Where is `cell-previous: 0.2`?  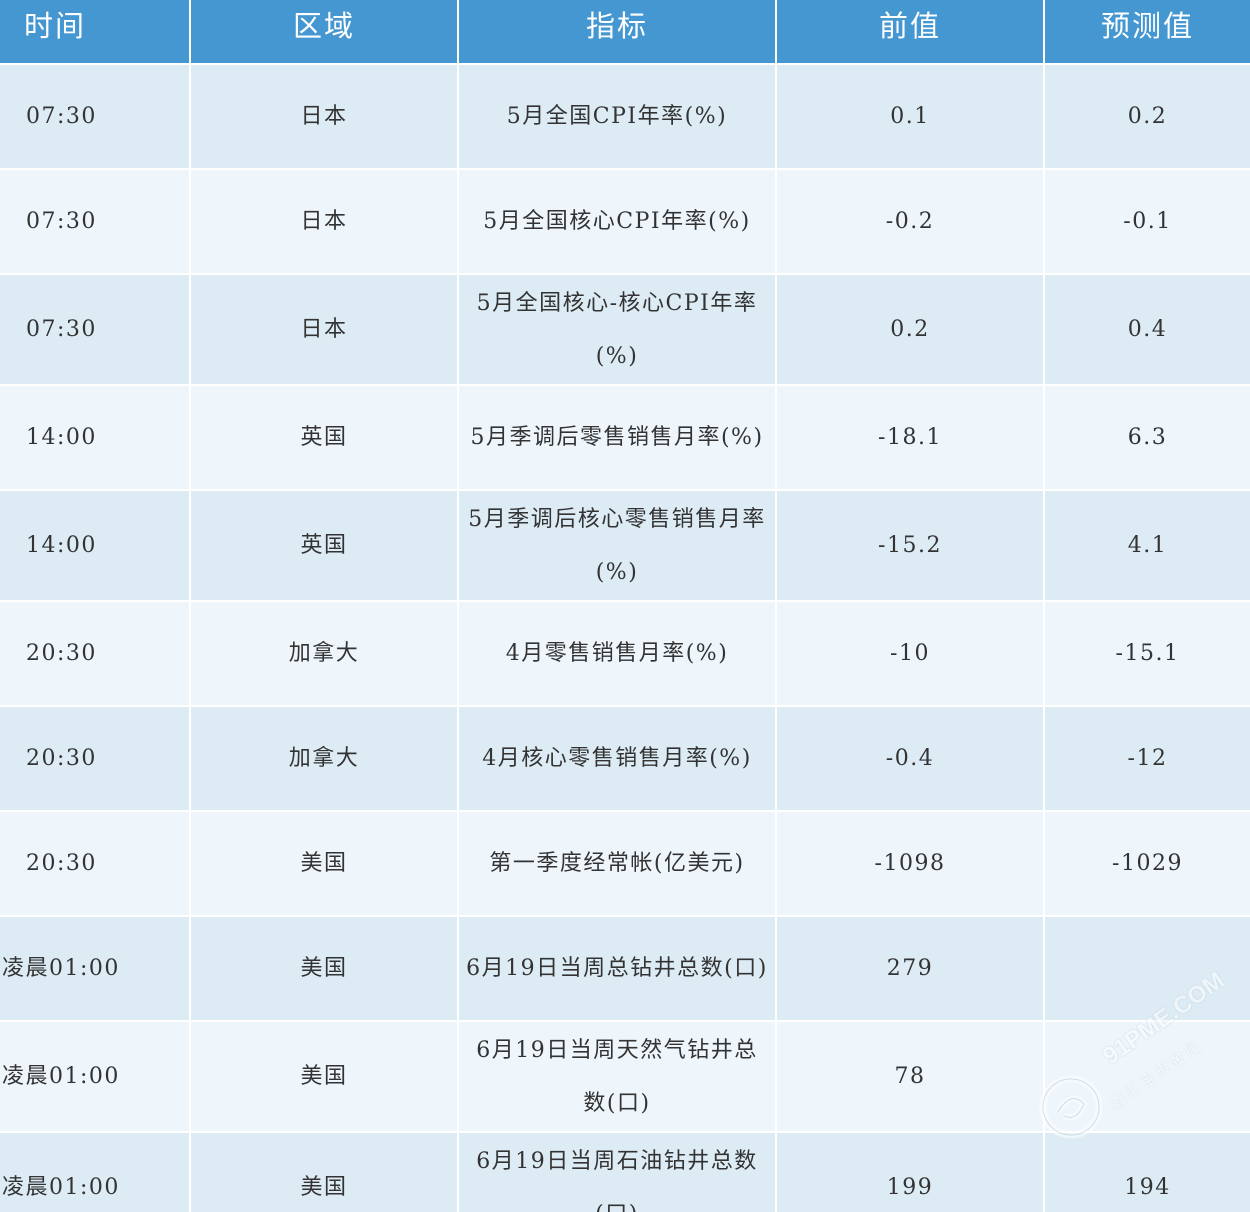
cell-previous: 0.2 is located at coordinates (911, 328).